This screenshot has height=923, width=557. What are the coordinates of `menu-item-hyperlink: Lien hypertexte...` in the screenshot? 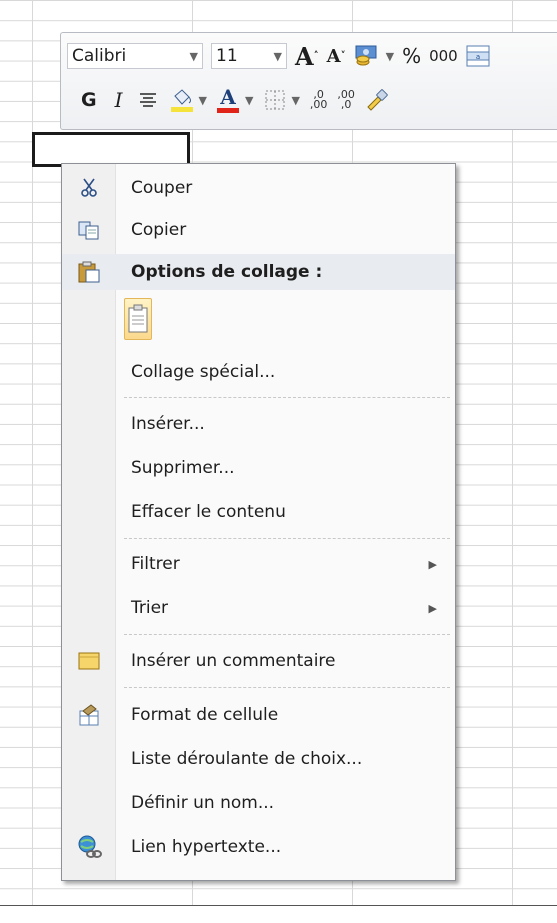 It's located at (258, 847).